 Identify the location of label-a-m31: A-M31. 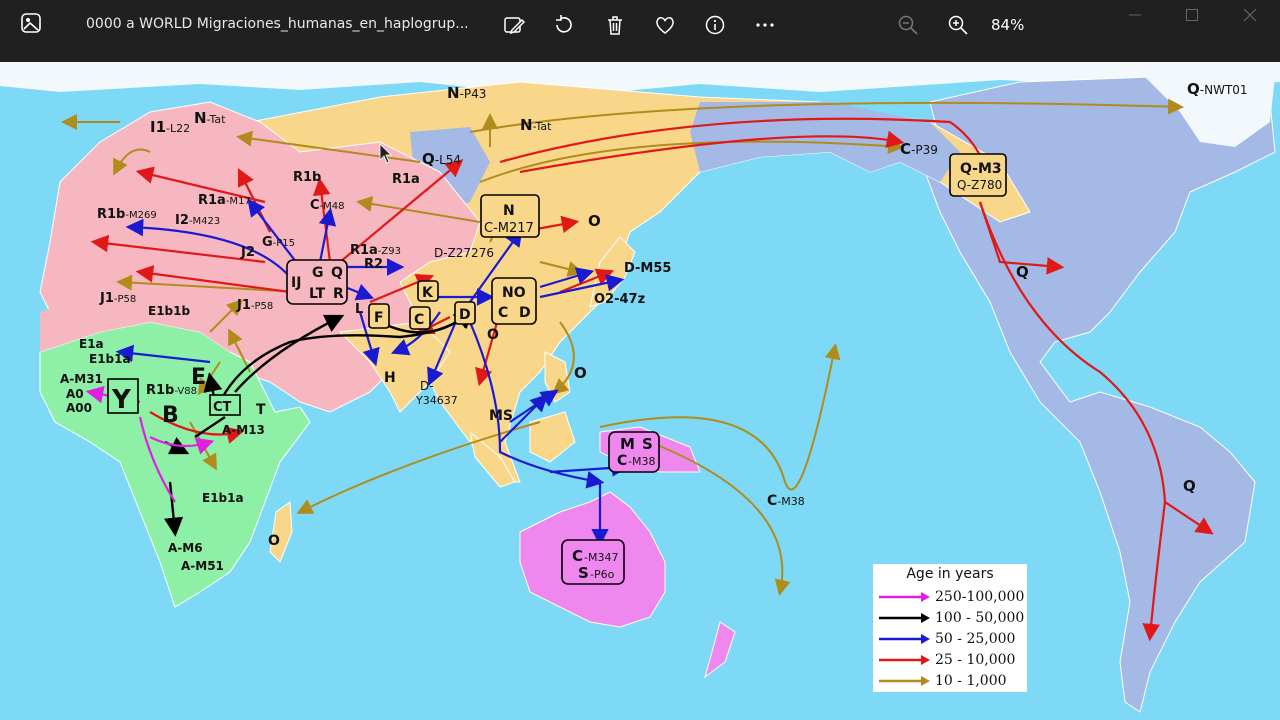
(81, 379).